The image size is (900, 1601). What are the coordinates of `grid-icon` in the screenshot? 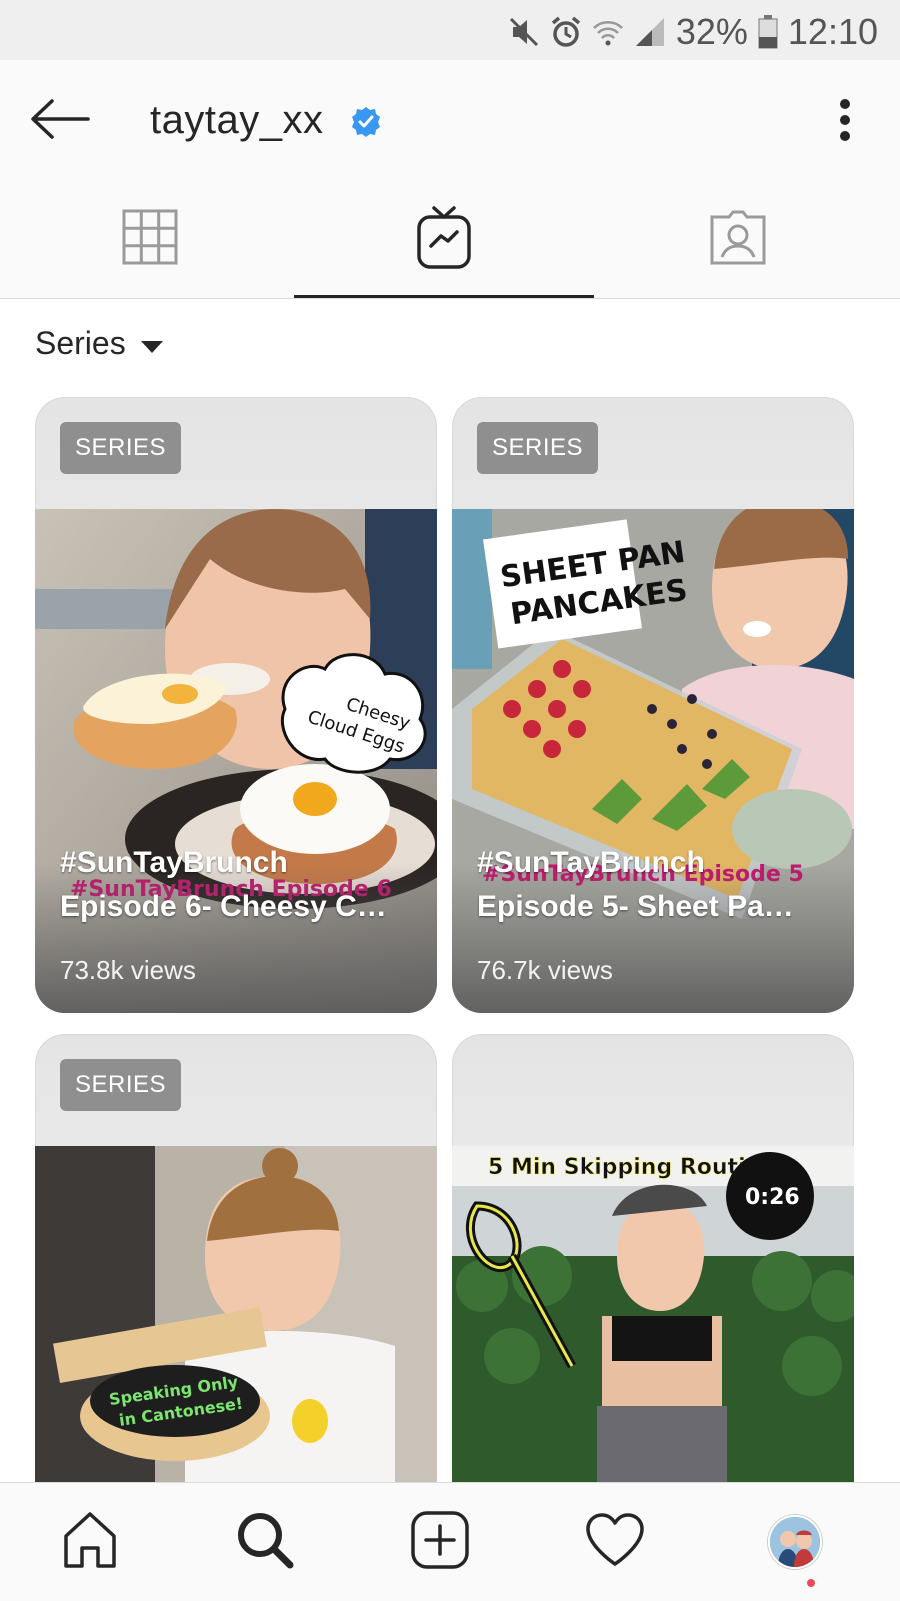 It's located at (150, 239).